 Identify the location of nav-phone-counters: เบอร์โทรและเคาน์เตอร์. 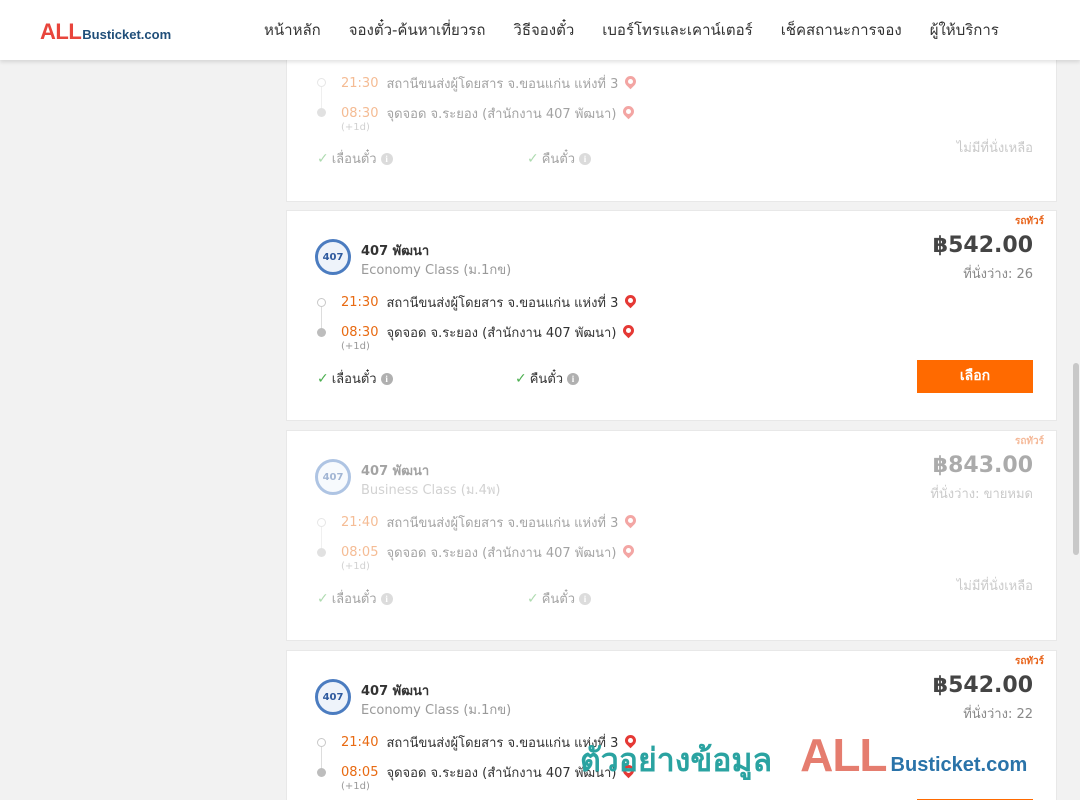
(677, 30).